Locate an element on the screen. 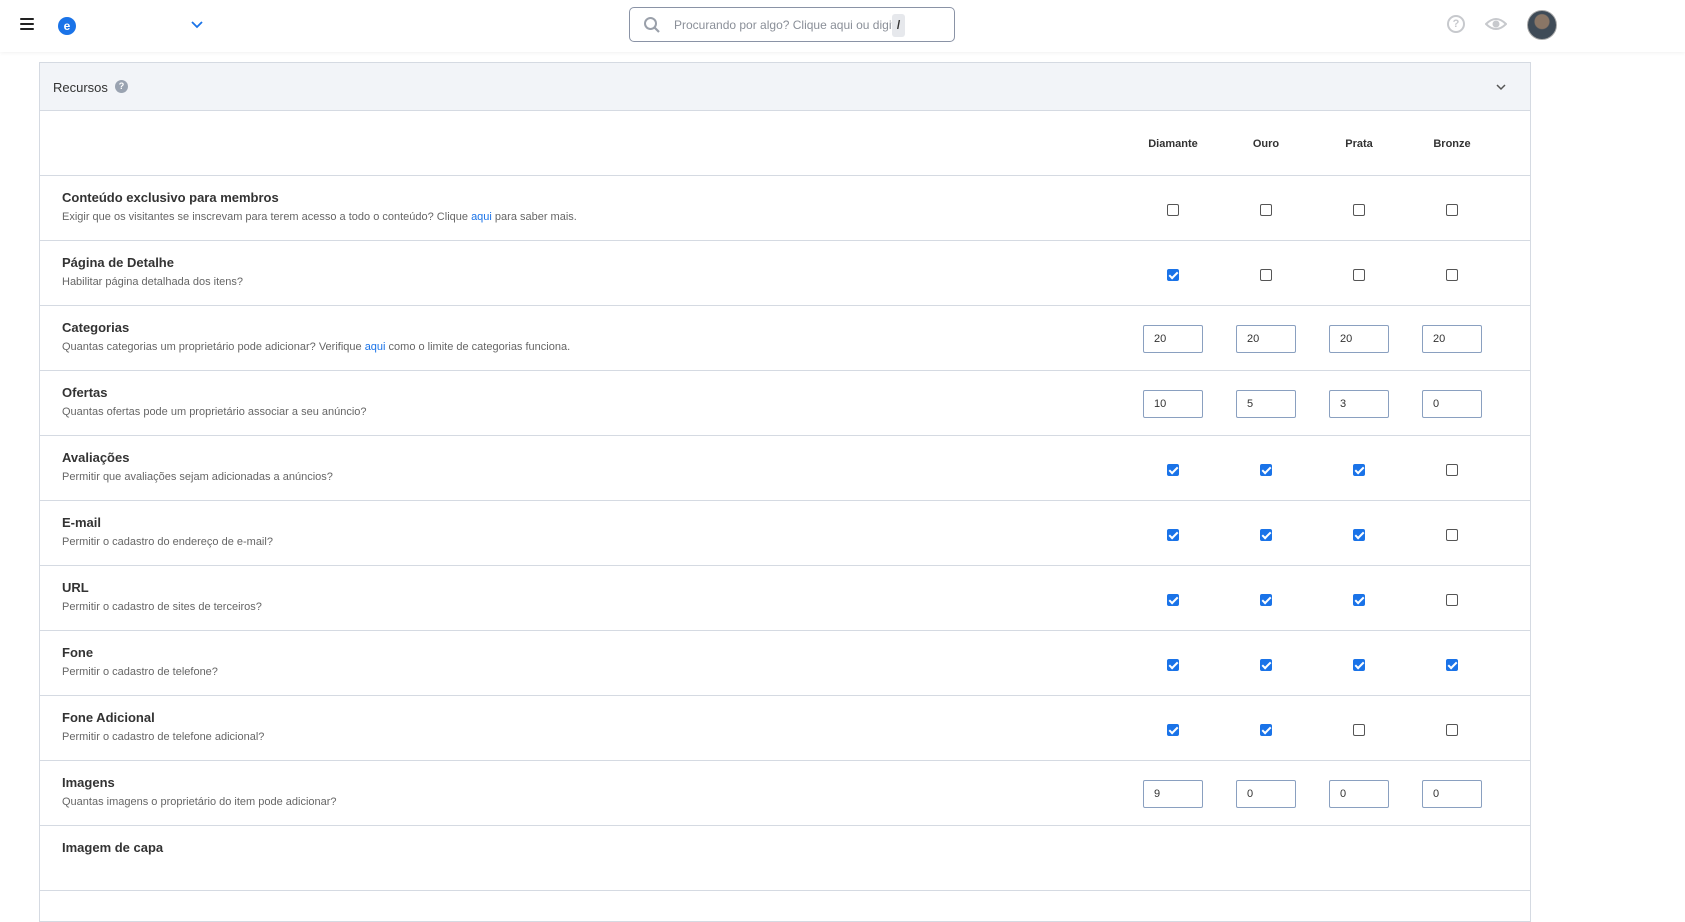  column-header-bronze: Bronze is located at coordinates (1452, 144).